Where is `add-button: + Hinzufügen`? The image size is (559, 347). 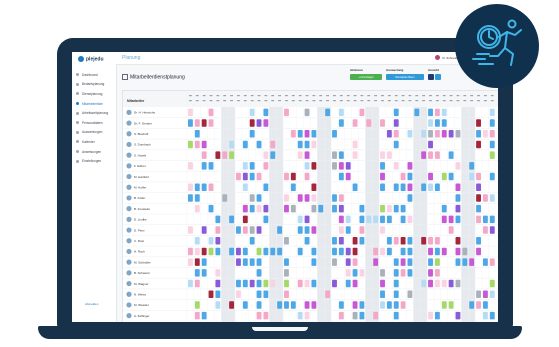
add-button: + Hinzufügen is located at coordinates (366, 77).